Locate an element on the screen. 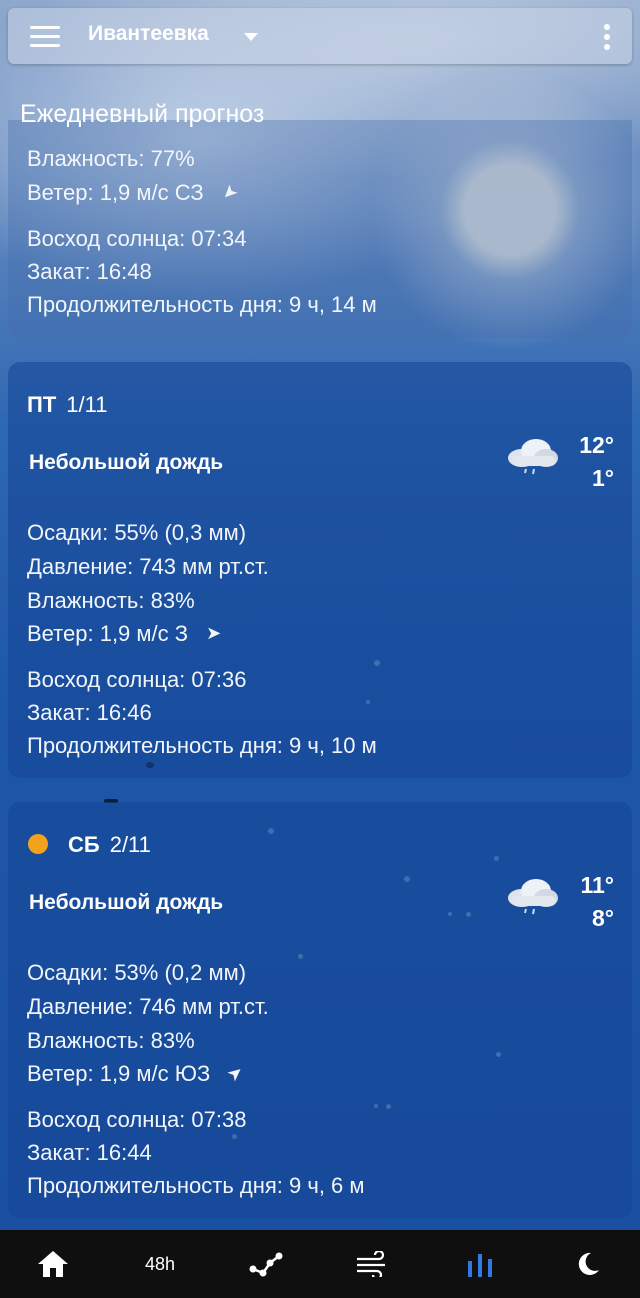 This screenshot has height=1298, width=640. pressure-text: Давление: 743 мм рт.ст. is located at coordinates (148, 566).